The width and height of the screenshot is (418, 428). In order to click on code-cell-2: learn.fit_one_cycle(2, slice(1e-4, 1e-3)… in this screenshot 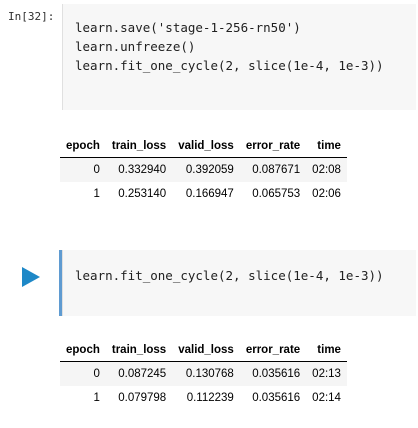, I will do `click(237, 283)`.